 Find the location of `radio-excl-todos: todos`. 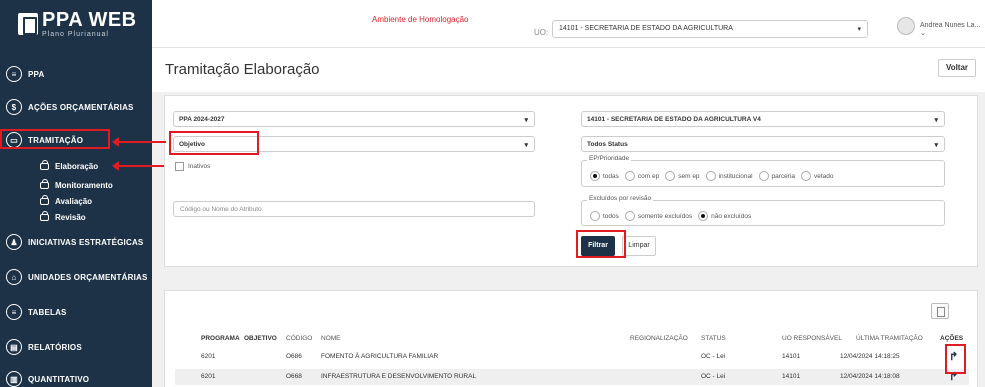

radio-excl-todos: todos is located at coordinates (604, 216).